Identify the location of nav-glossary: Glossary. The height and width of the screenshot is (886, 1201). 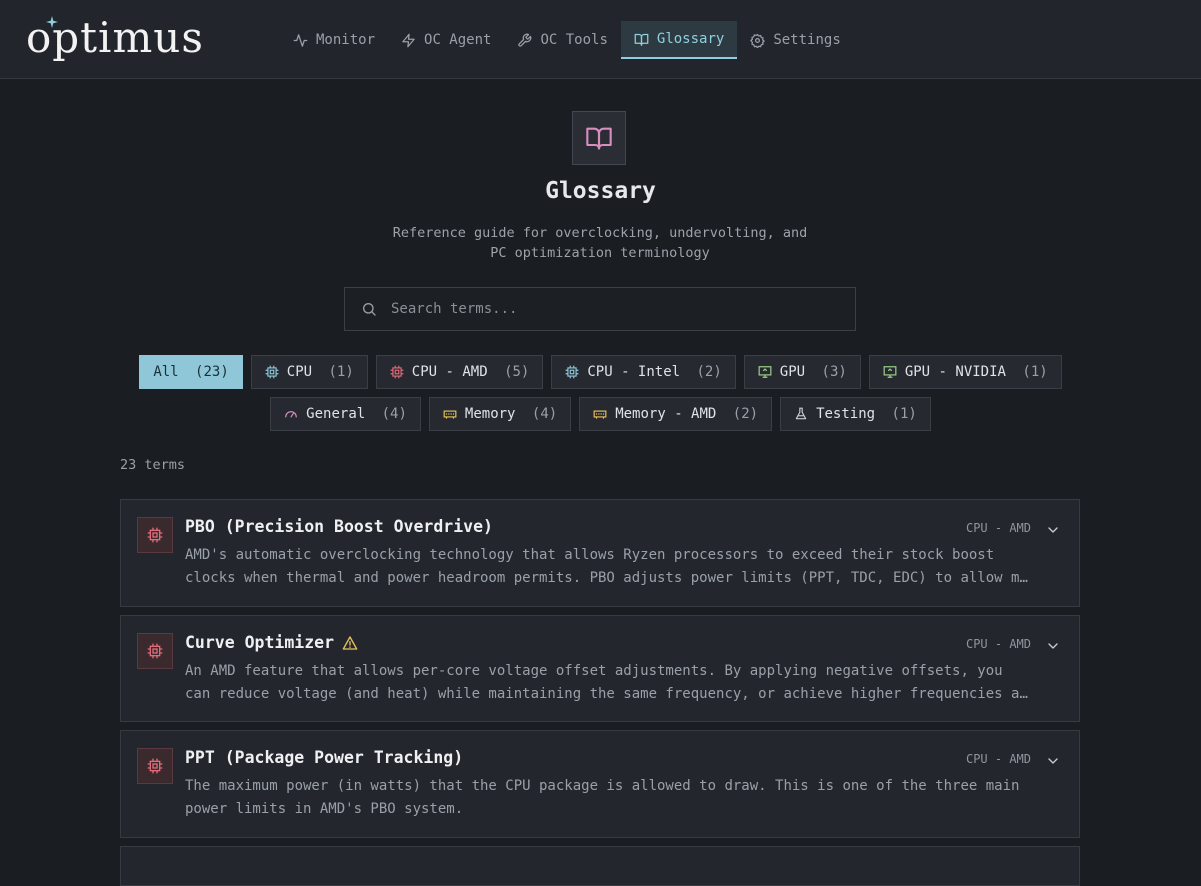
(679, 40).